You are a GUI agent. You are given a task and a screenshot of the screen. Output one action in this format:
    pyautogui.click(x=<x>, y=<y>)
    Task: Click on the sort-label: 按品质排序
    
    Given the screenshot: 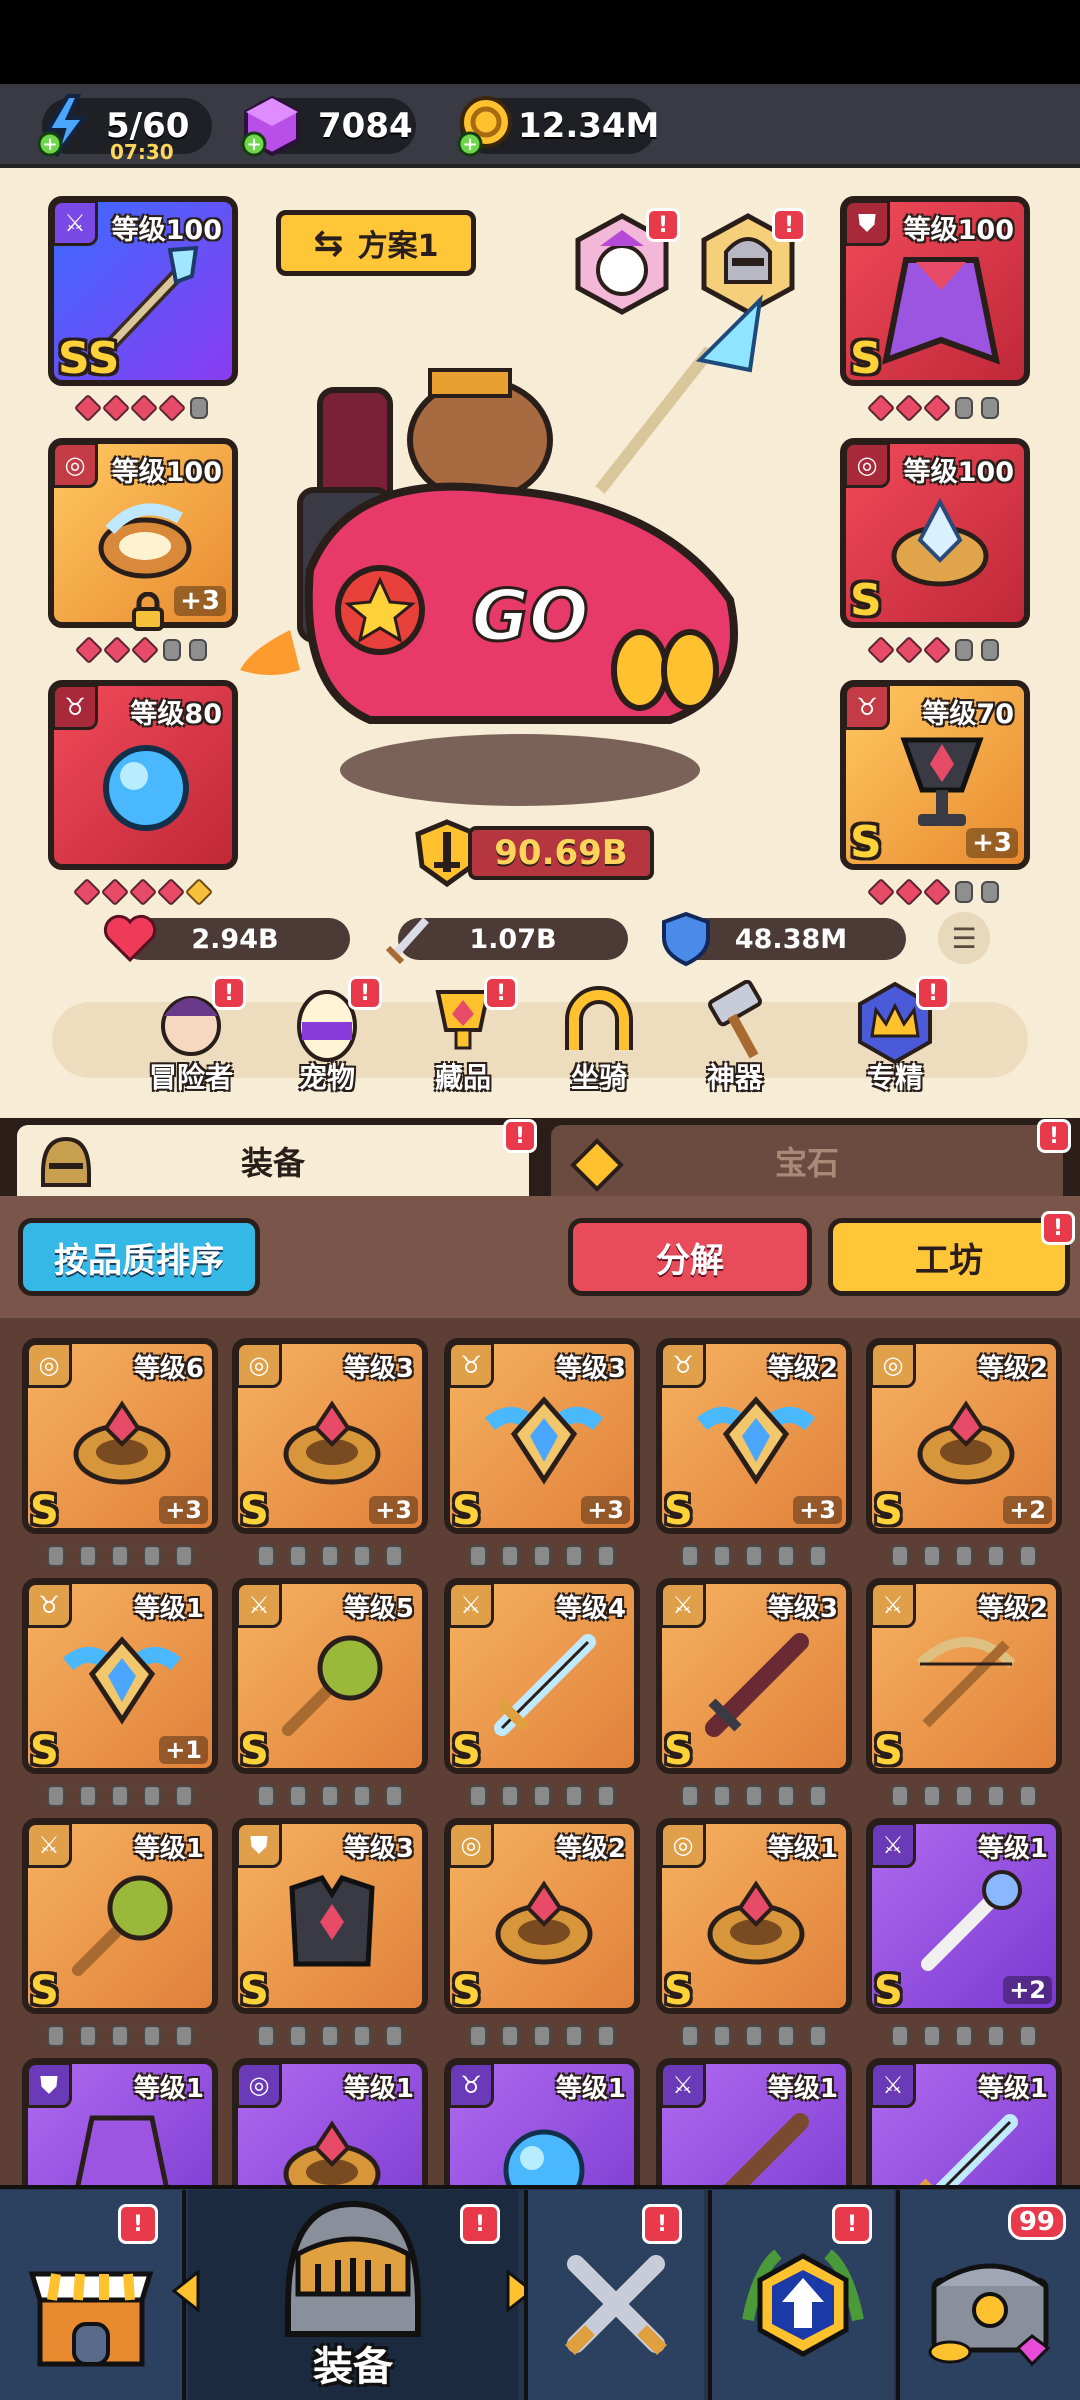 What is the action you would take?
    pyautogui.click(x=139, y=1260)
    